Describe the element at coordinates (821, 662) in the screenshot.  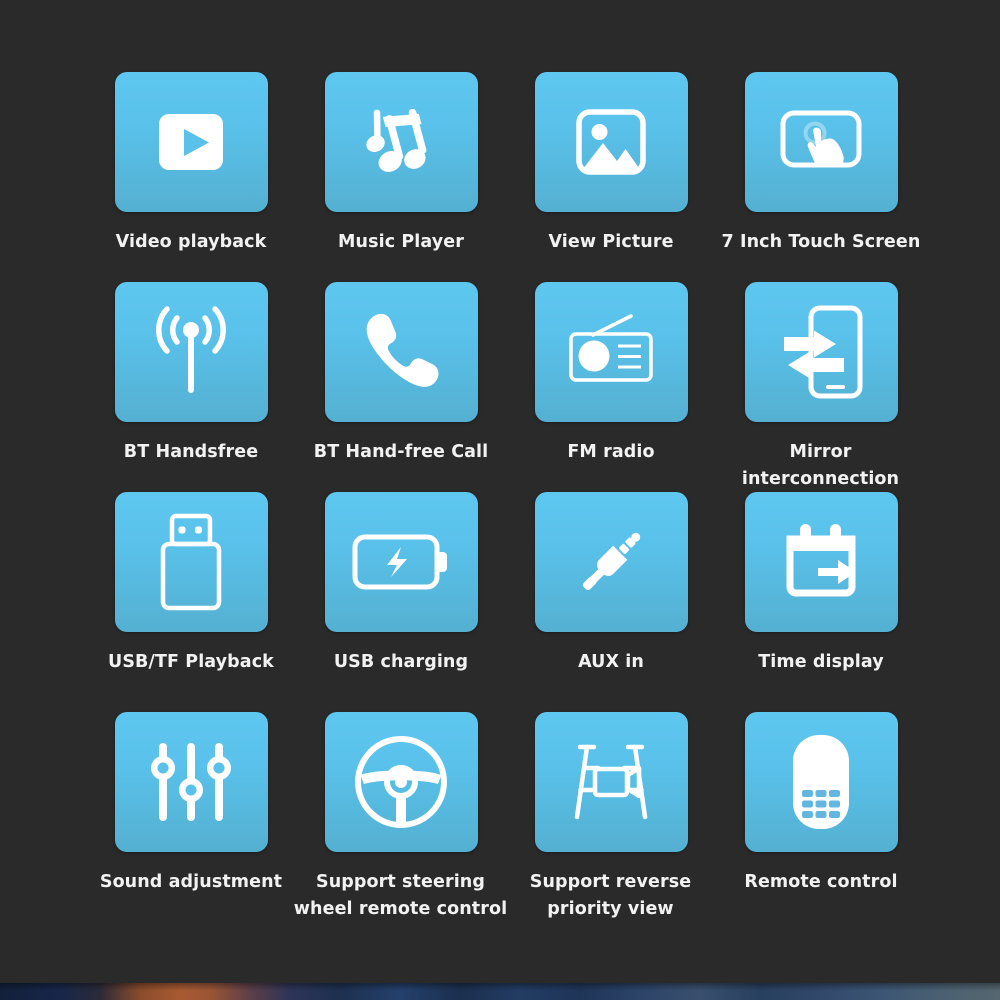
I see `feature-label: Time display` at that location.